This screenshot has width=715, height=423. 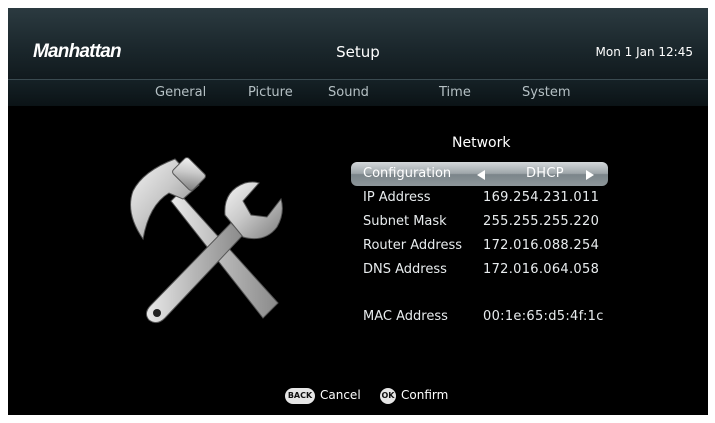 I want to click on mac-address-label: MAC Address, so click(x=405, y=316).